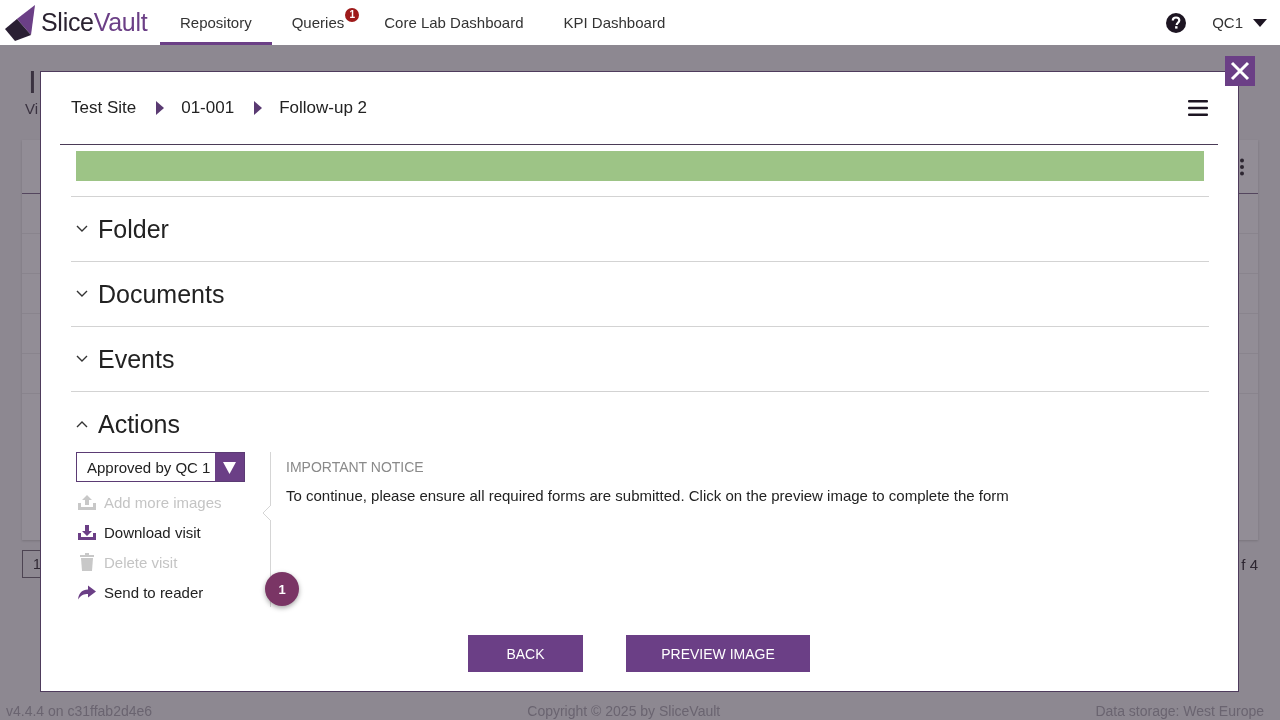  Describe the element at coordinates (160, 467) in the screenshot. I see `status-select: Approved by QC 1` at that location.